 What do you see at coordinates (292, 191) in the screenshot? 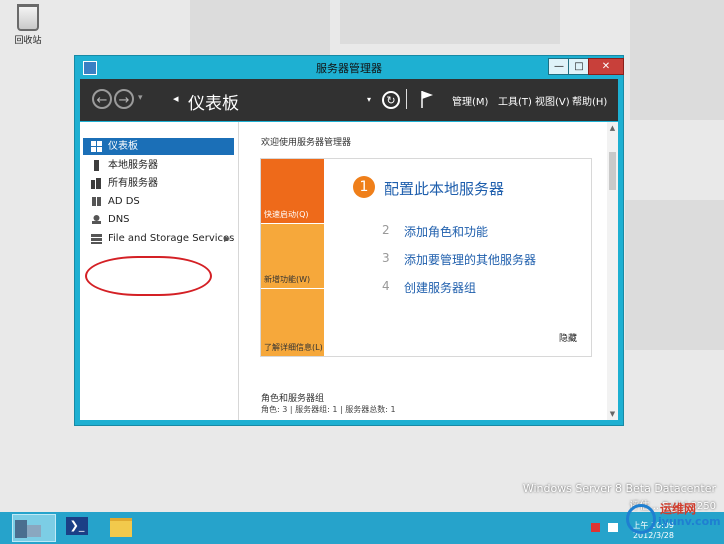
I see `tile-quick-start: 快速启动(Q)` at bounding box center [292, 191].